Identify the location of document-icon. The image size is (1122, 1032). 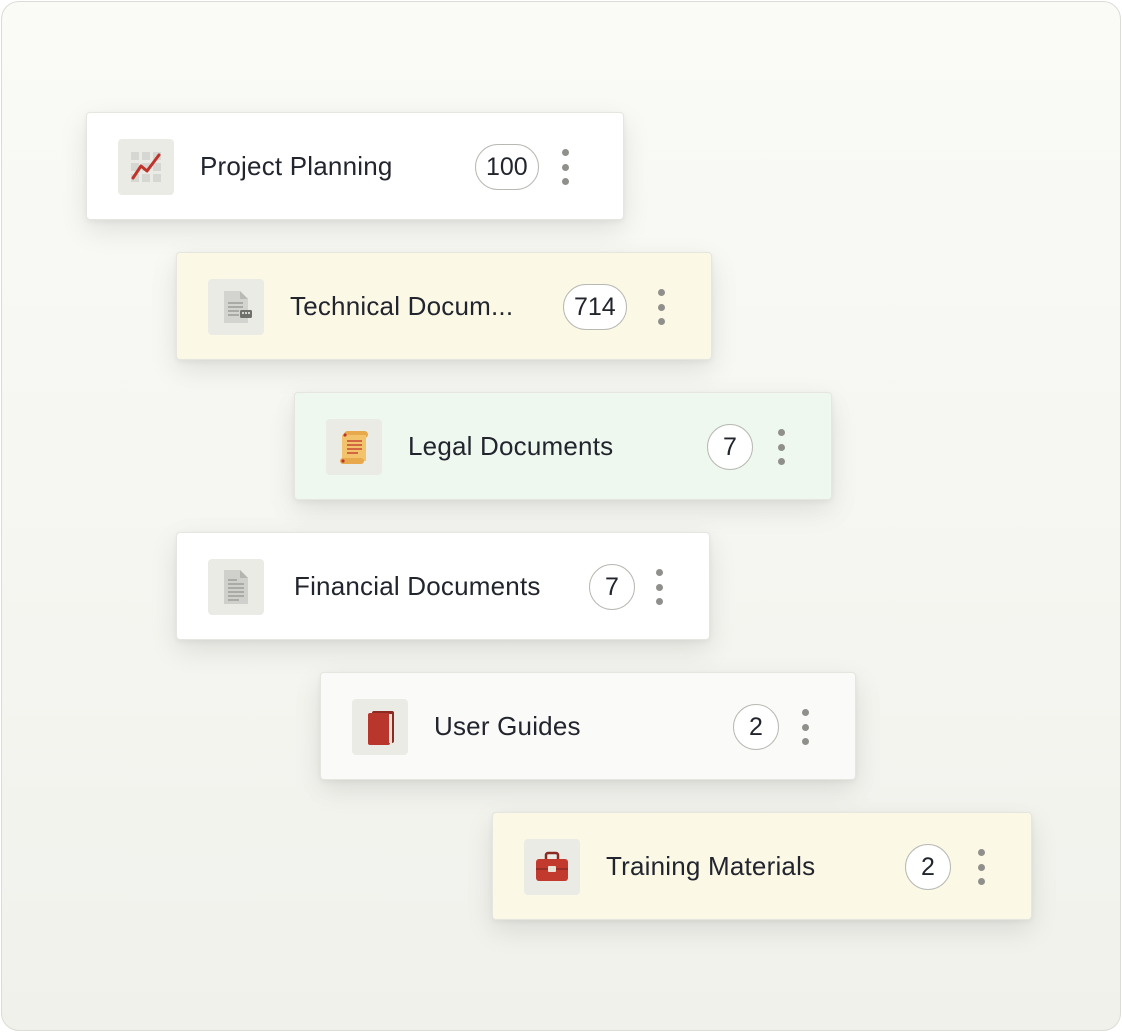
(236, 587).